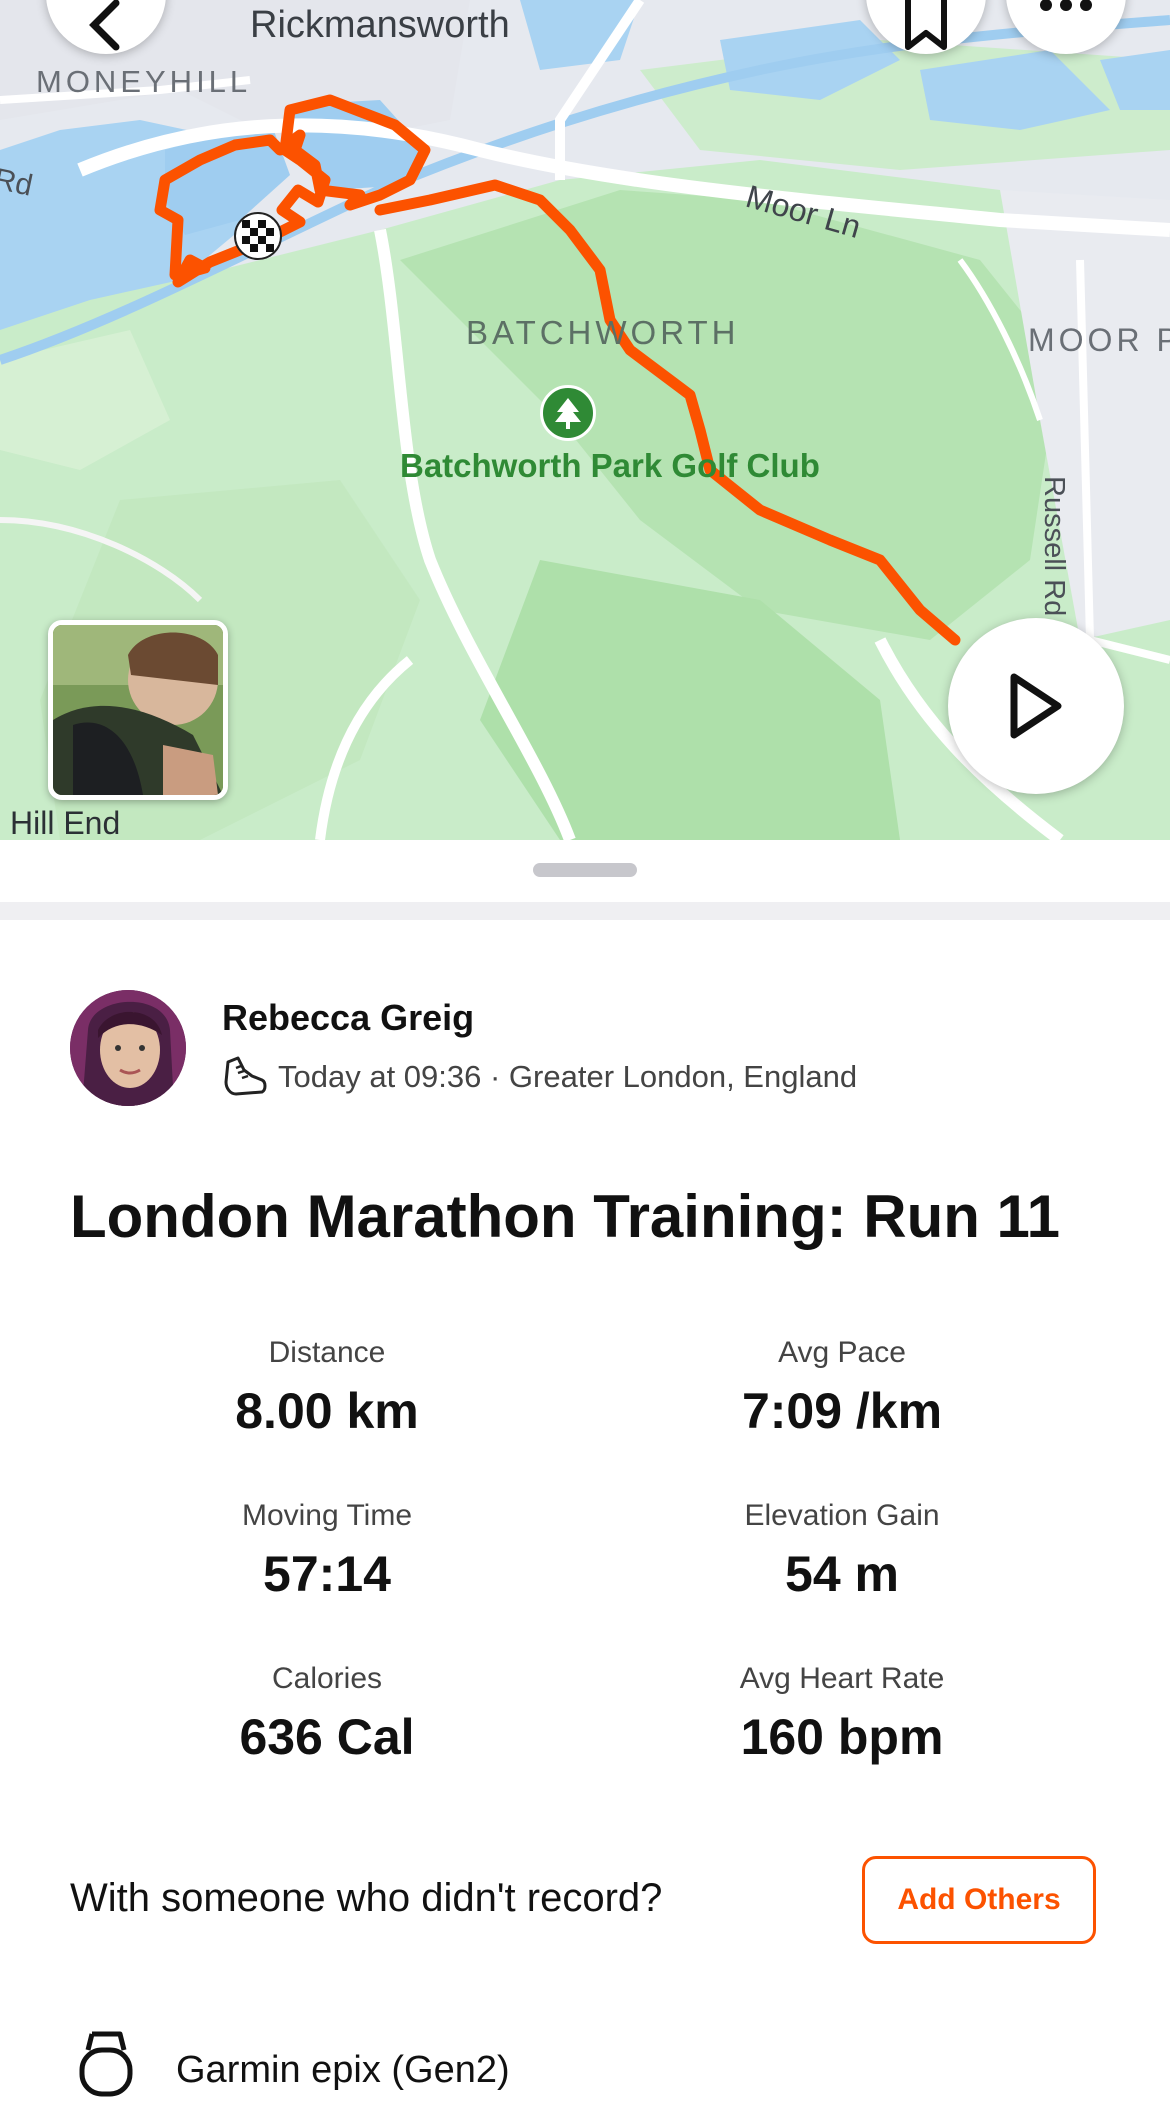 The height and width of the screenshot is (2110, 1170). Describe the element at coordinates (327, 1737) in the screenshot. I see `stat-value: 636 Cal` at that location.